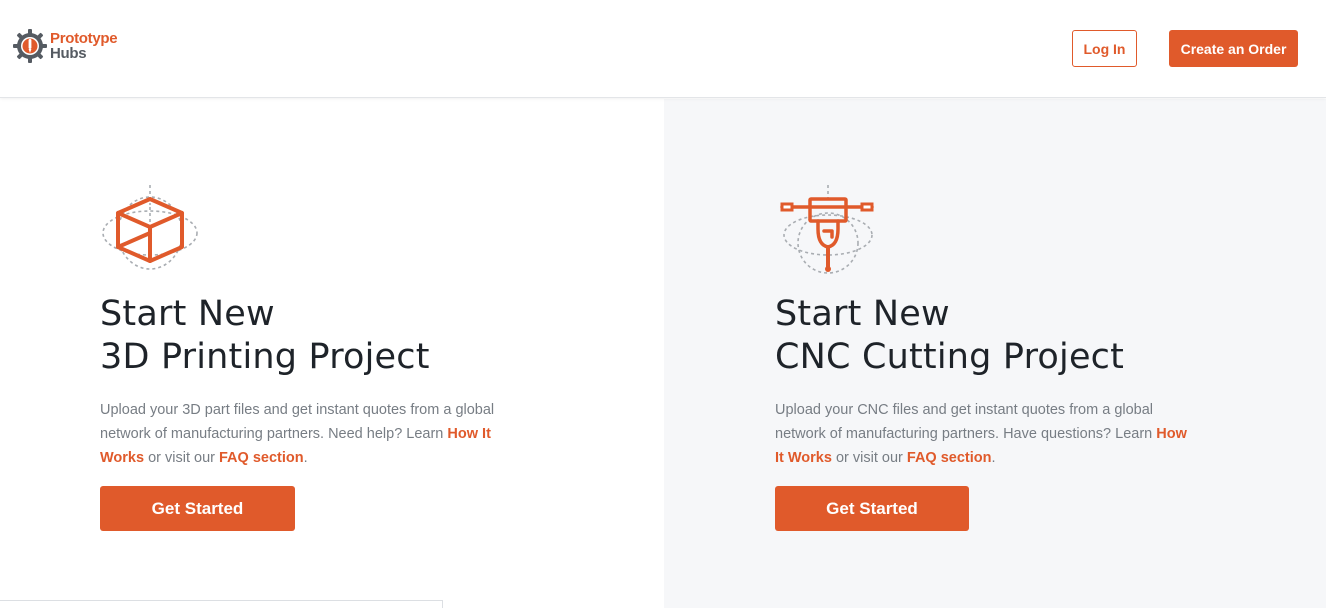  What do you see at coordinates (330, 336) in the screenshot?
I see `3d-printing-title: Start New 3D Printing Project` at bounding box center [330, 336].